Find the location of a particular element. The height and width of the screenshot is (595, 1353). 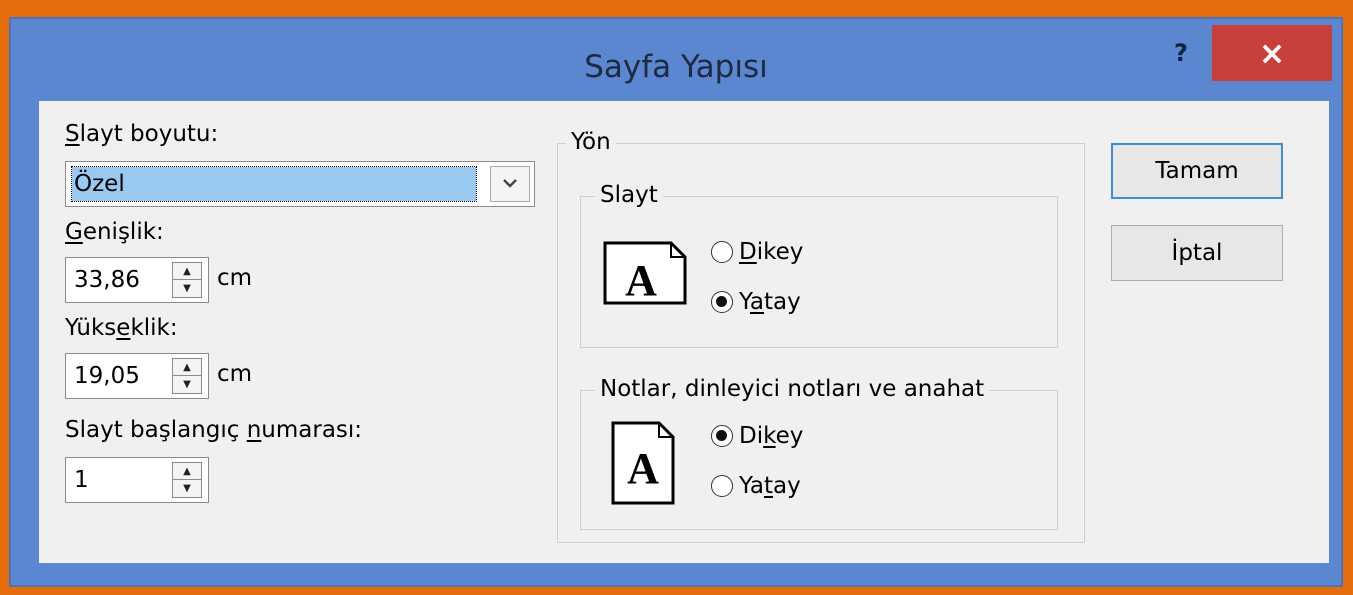

start-number-value: 1 is located at coordinates (81, 480).